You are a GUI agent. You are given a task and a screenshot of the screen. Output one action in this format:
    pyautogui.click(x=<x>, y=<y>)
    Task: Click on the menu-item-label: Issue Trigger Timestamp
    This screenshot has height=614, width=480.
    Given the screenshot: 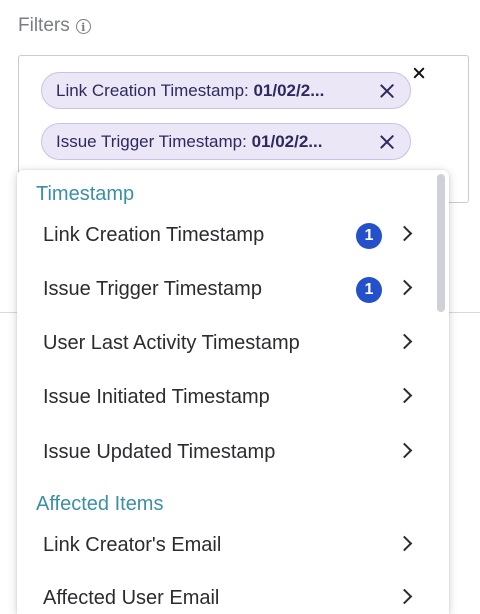 What is the action you would take?
    pyautogui.click(x=152, y=288)
    